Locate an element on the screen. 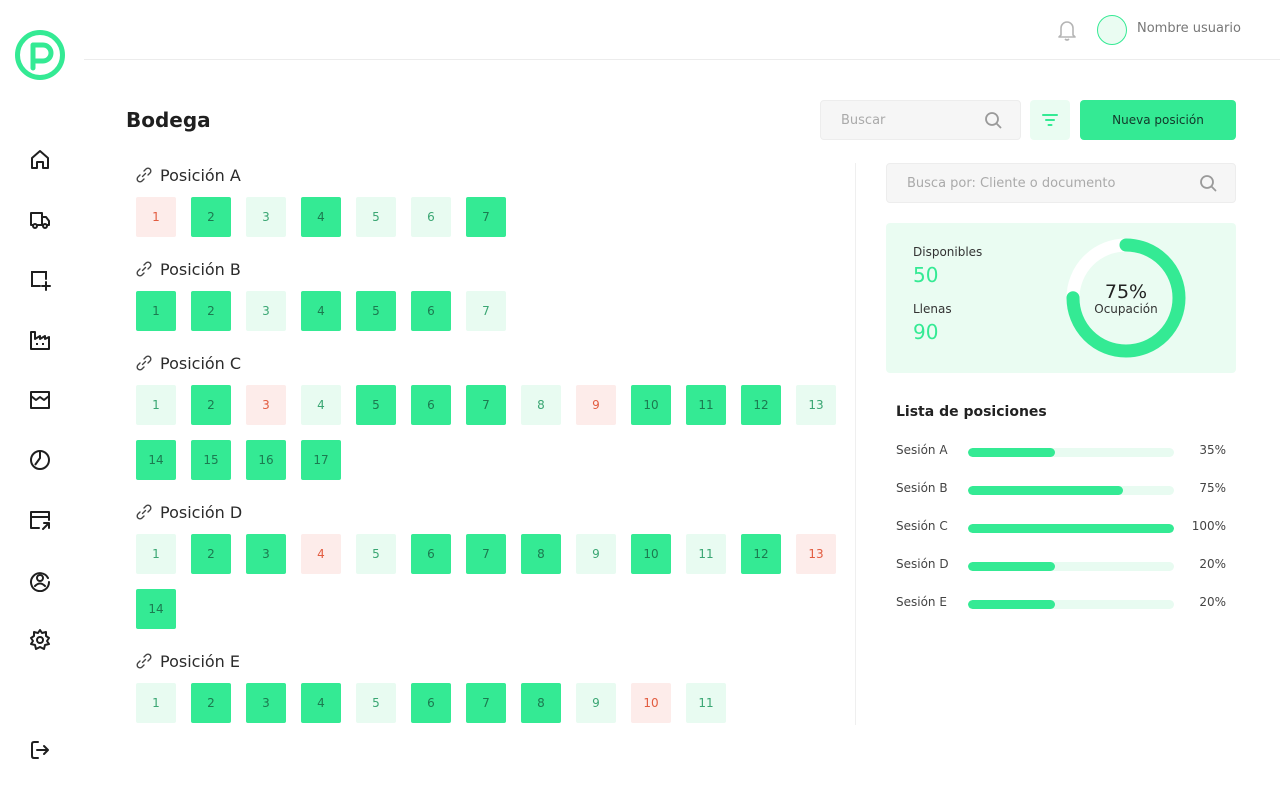 The height and width of the screenshot is (800, 1280). slot-red: 1 is located at coordinates (156, 217).